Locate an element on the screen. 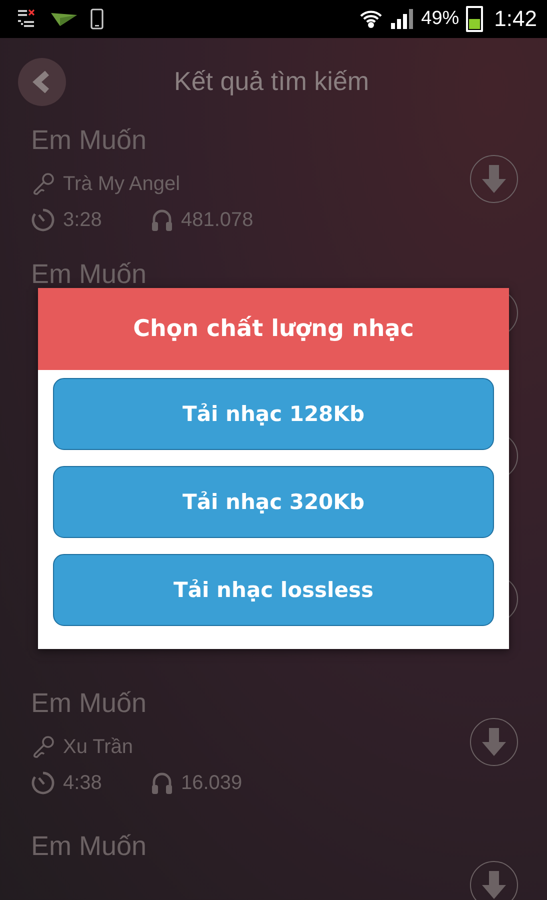 The width and height of the screenshot is (547, 900). artist-name: Xu Trần is located at coordinates (98, 747).